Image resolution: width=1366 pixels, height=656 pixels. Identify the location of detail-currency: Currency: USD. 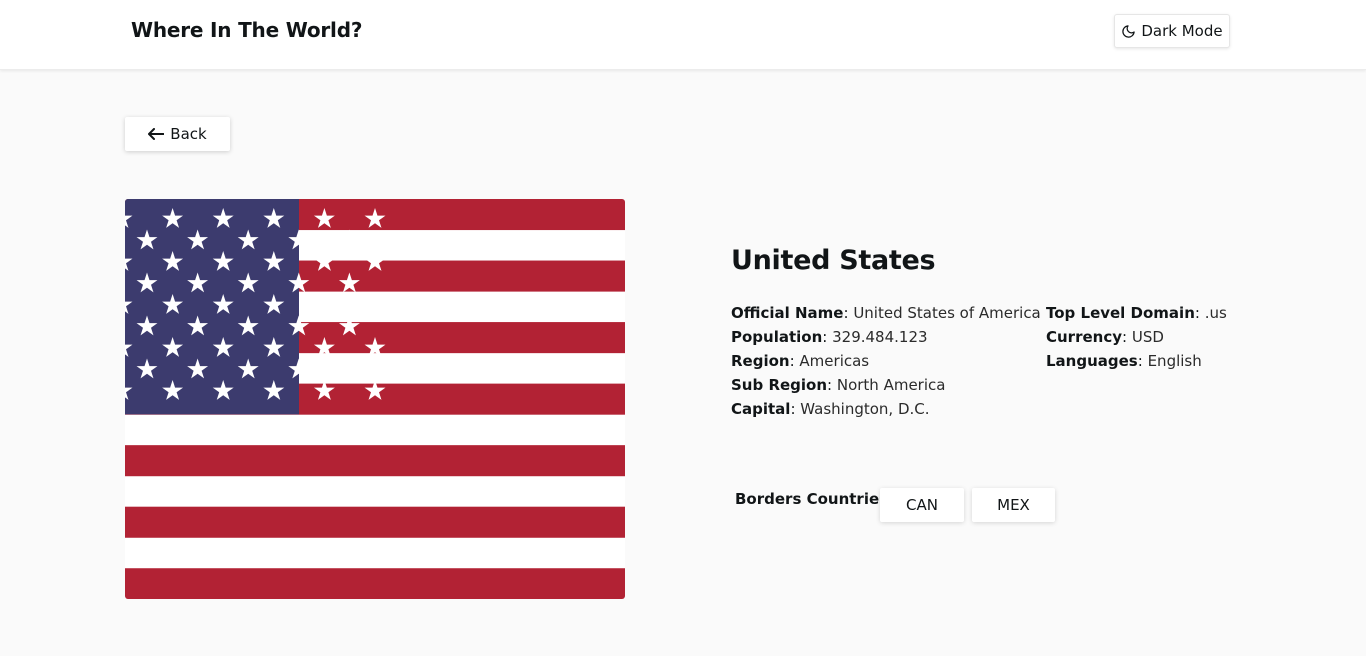
(1105, 337).